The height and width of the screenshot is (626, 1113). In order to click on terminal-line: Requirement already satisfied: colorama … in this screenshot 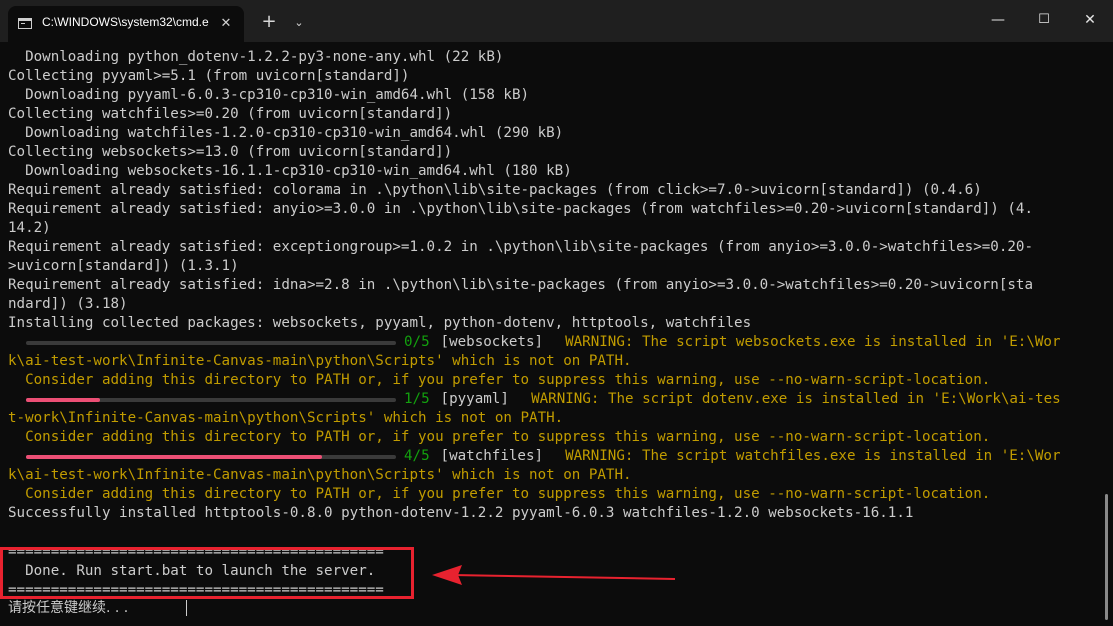, I will do `click(495, 190)`.